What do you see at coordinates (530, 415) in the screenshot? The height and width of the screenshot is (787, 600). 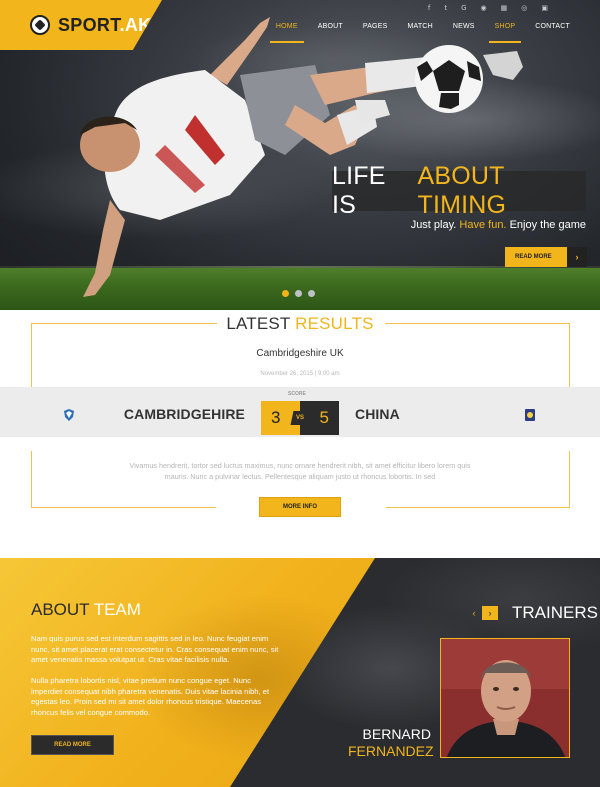 I see `away-team-crest-icon` at bounding box center [530, 415].